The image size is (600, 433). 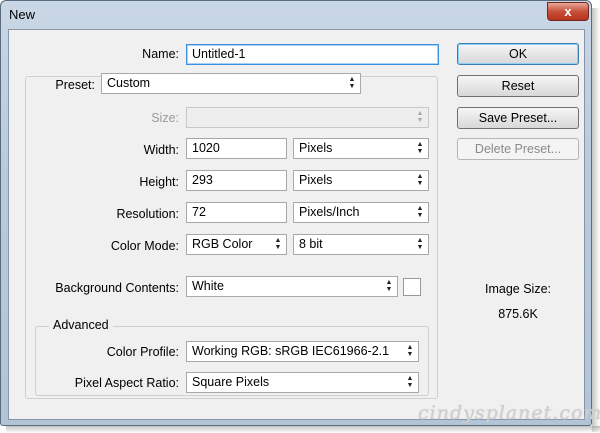 What do you see at coordinates (231, 382) in the screenshot?
I see `pixel-aspect-ratio-value: Square Pixels` at bounding box center [231, 382].